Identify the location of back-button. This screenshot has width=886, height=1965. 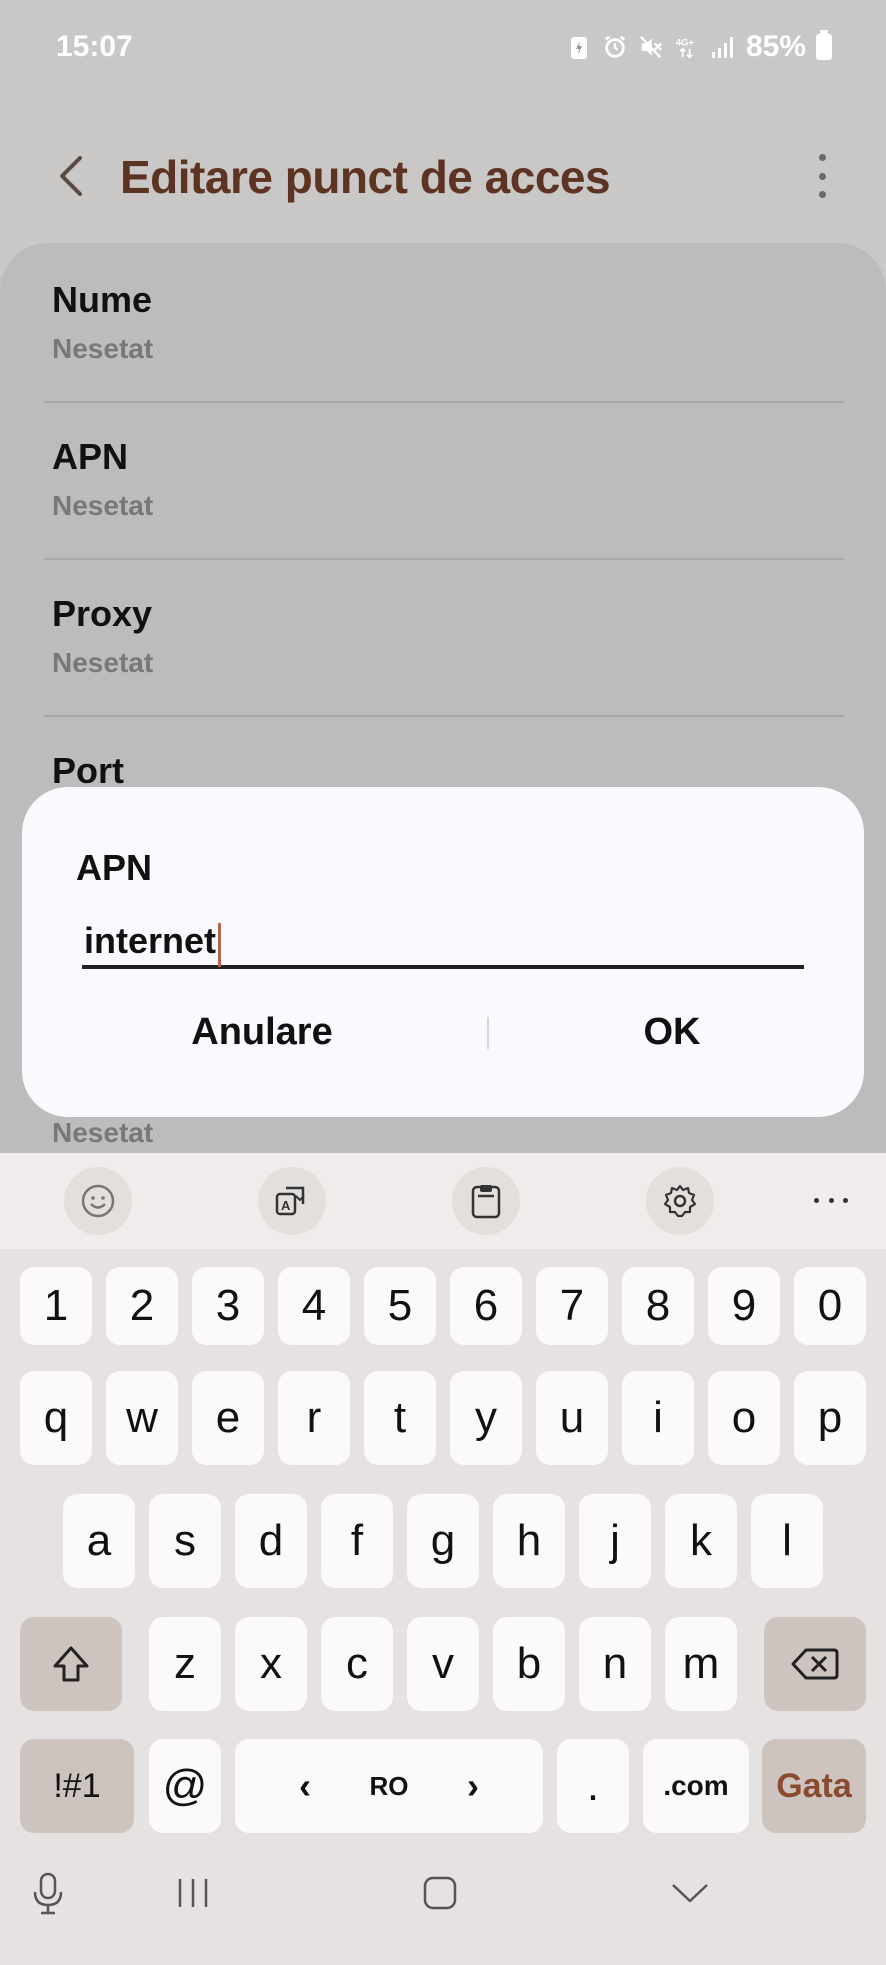
(70, 176).